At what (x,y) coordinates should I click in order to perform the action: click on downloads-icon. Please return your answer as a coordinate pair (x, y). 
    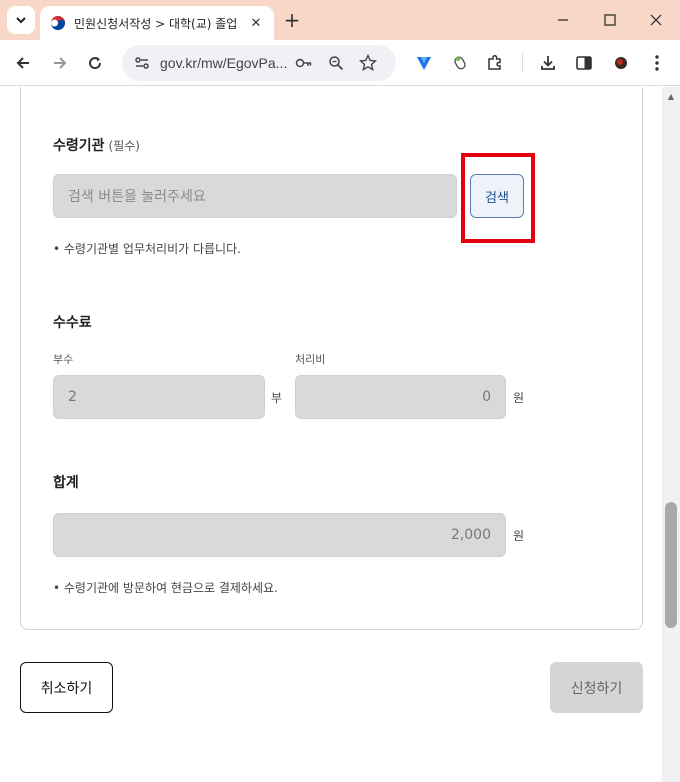
    Looking at the image, I should click on (548, 63).